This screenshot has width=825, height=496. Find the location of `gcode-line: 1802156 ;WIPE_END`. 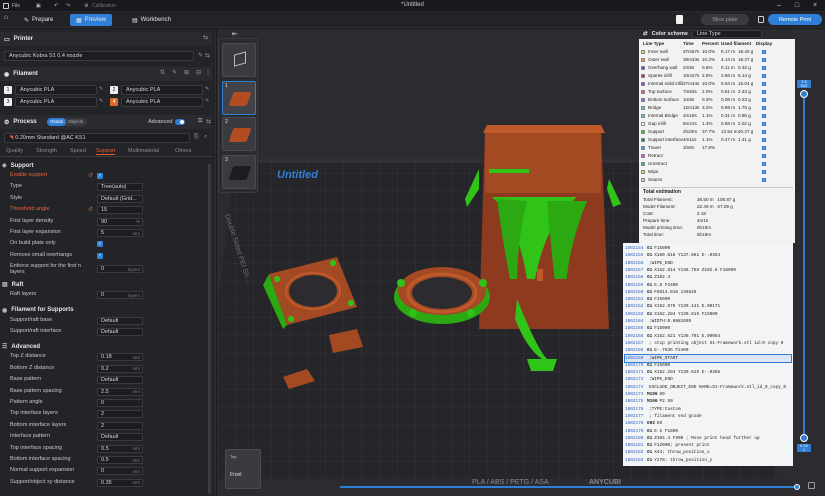

gcode-line: 1802156 ;WIPE_END is located at coordinates (708, 263).